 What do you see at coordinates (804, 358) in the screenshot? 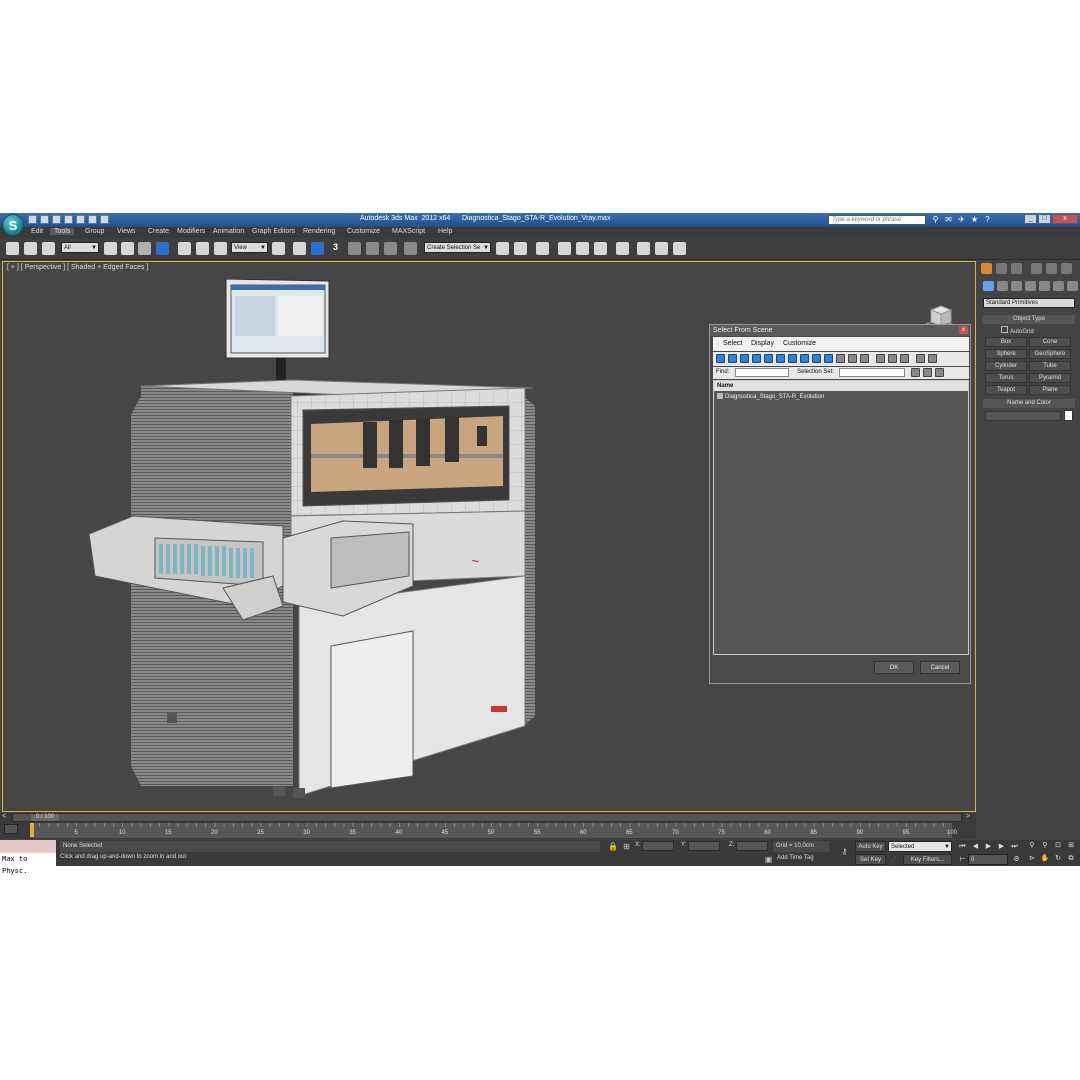
I see `display-xrefs-icon` at bounding box center [804, 358].